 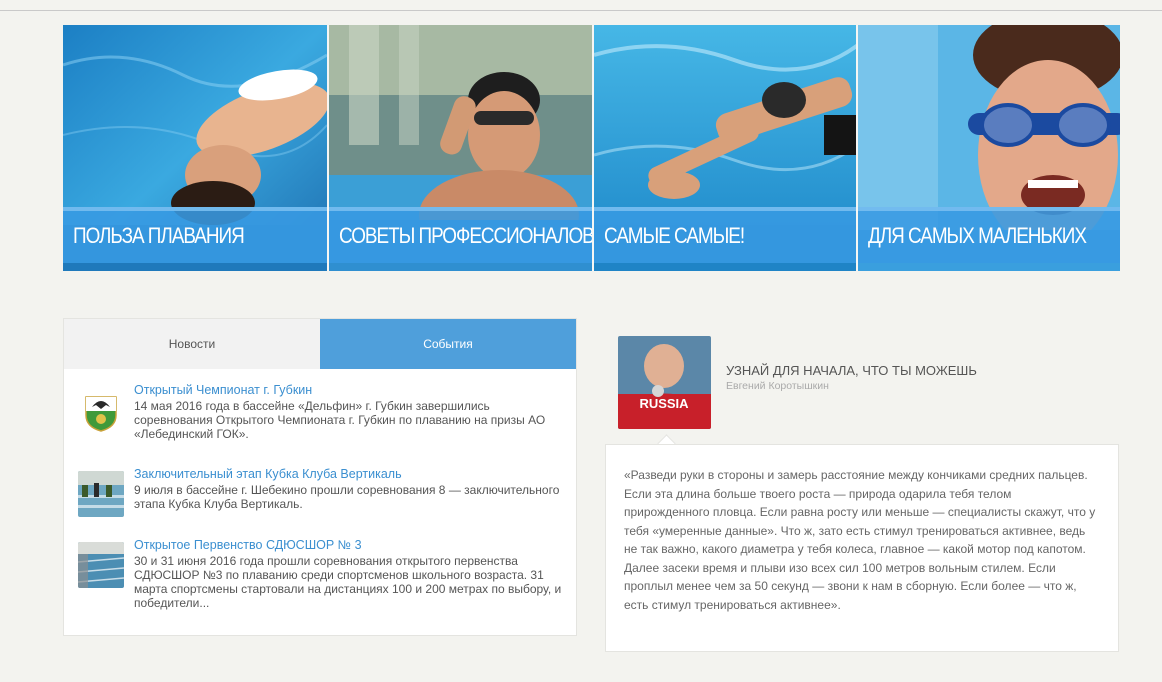 I want to click on top-divider, so click(x=581, y=10).